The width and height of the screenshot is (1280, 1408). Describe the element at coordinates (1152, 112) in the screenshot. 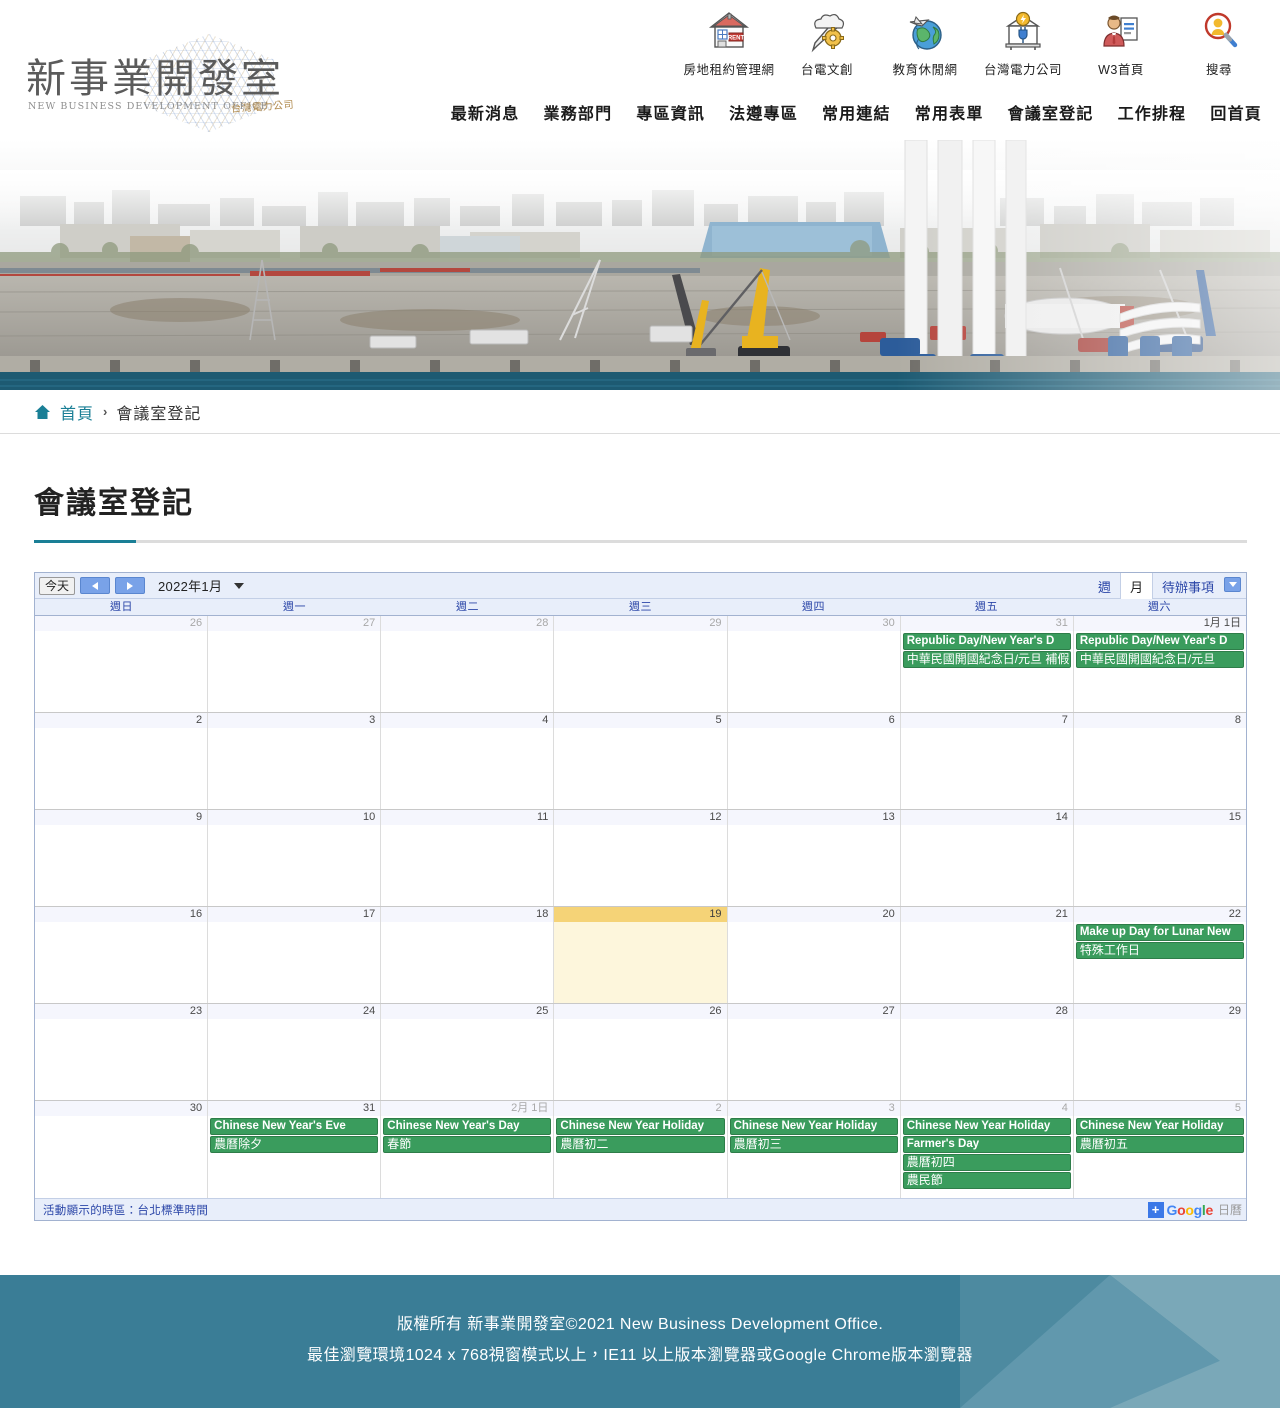

I see `nav-item-work-schedule: 工作排程` at that location.